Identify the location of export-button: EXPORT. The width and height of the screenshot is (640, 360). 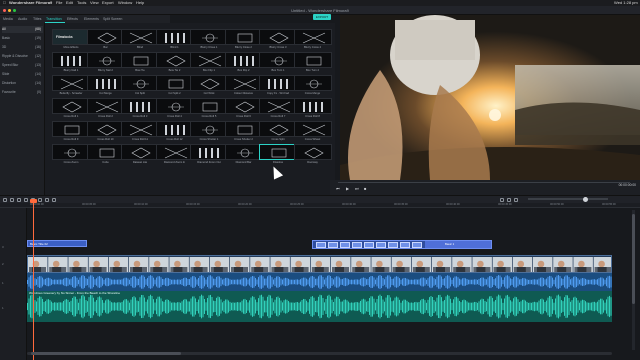
(322, 17).